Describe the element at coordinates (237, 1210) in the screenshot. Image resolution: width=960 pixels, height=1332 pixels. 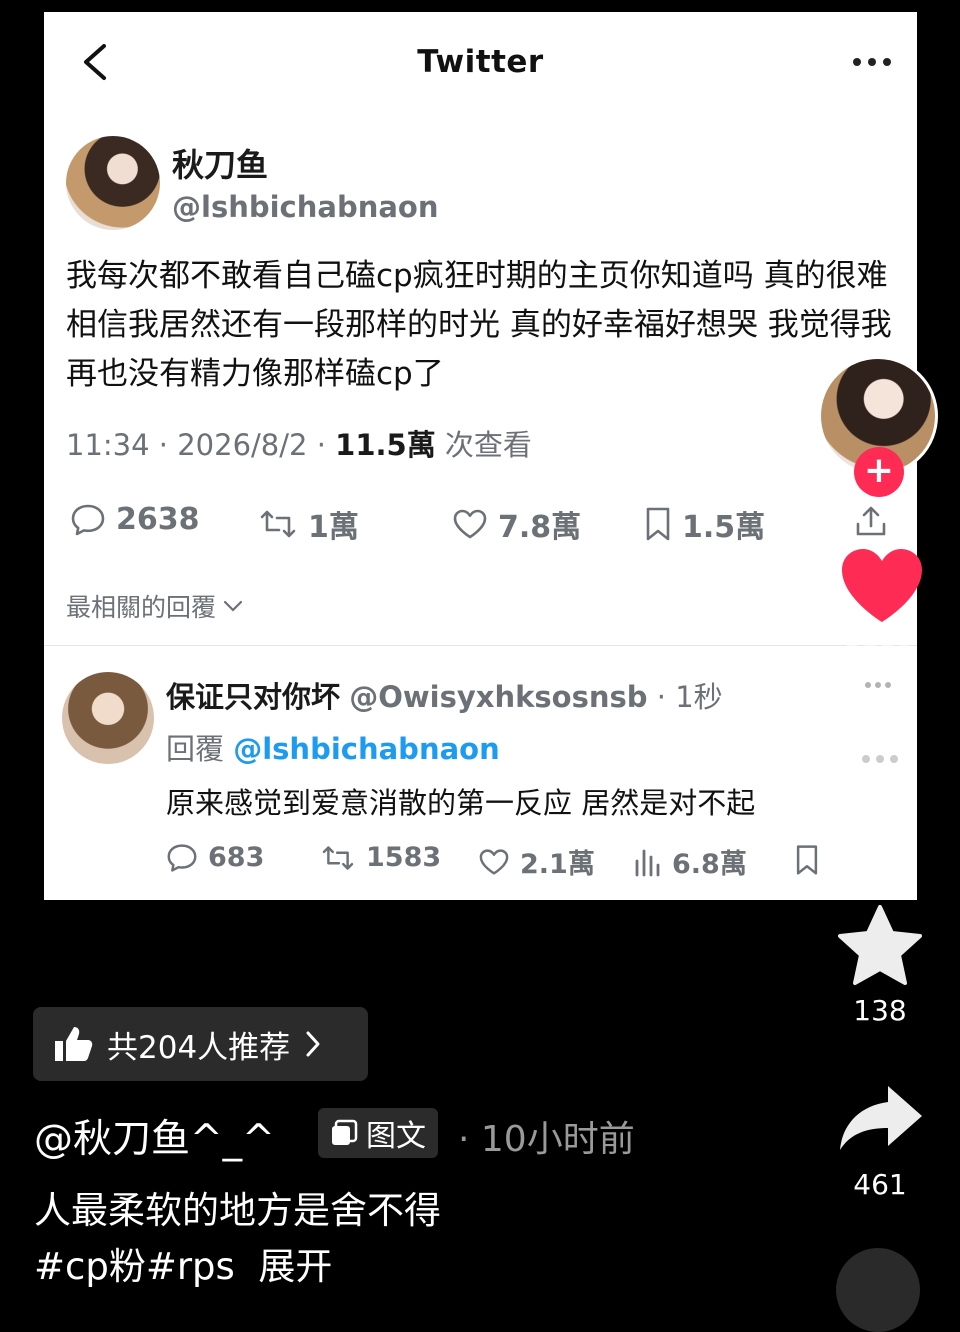
I see `post-caption: 人最柔软的地方是舍不得` at that location.